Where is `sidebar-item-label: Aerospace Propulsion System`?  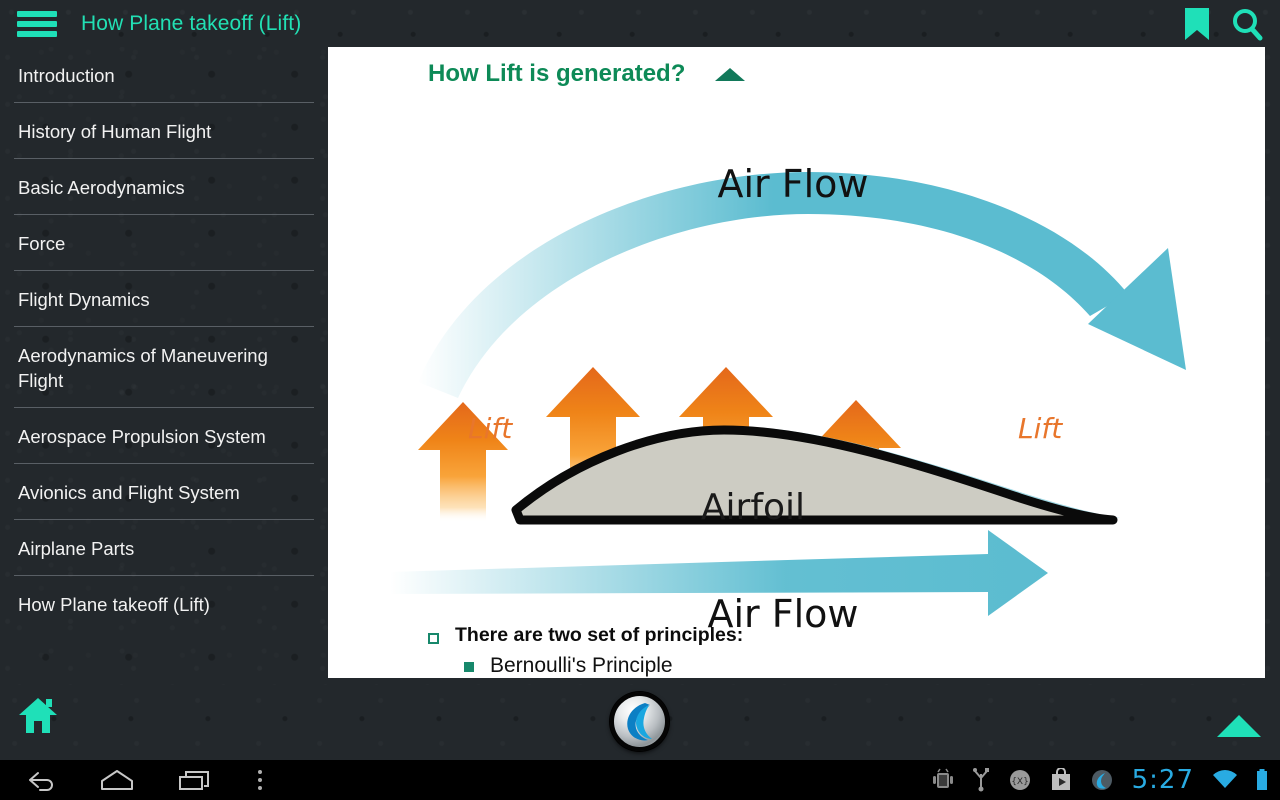 sidebar-item-label: Aerospace Propulsion System is located at coordinates (142, 436).